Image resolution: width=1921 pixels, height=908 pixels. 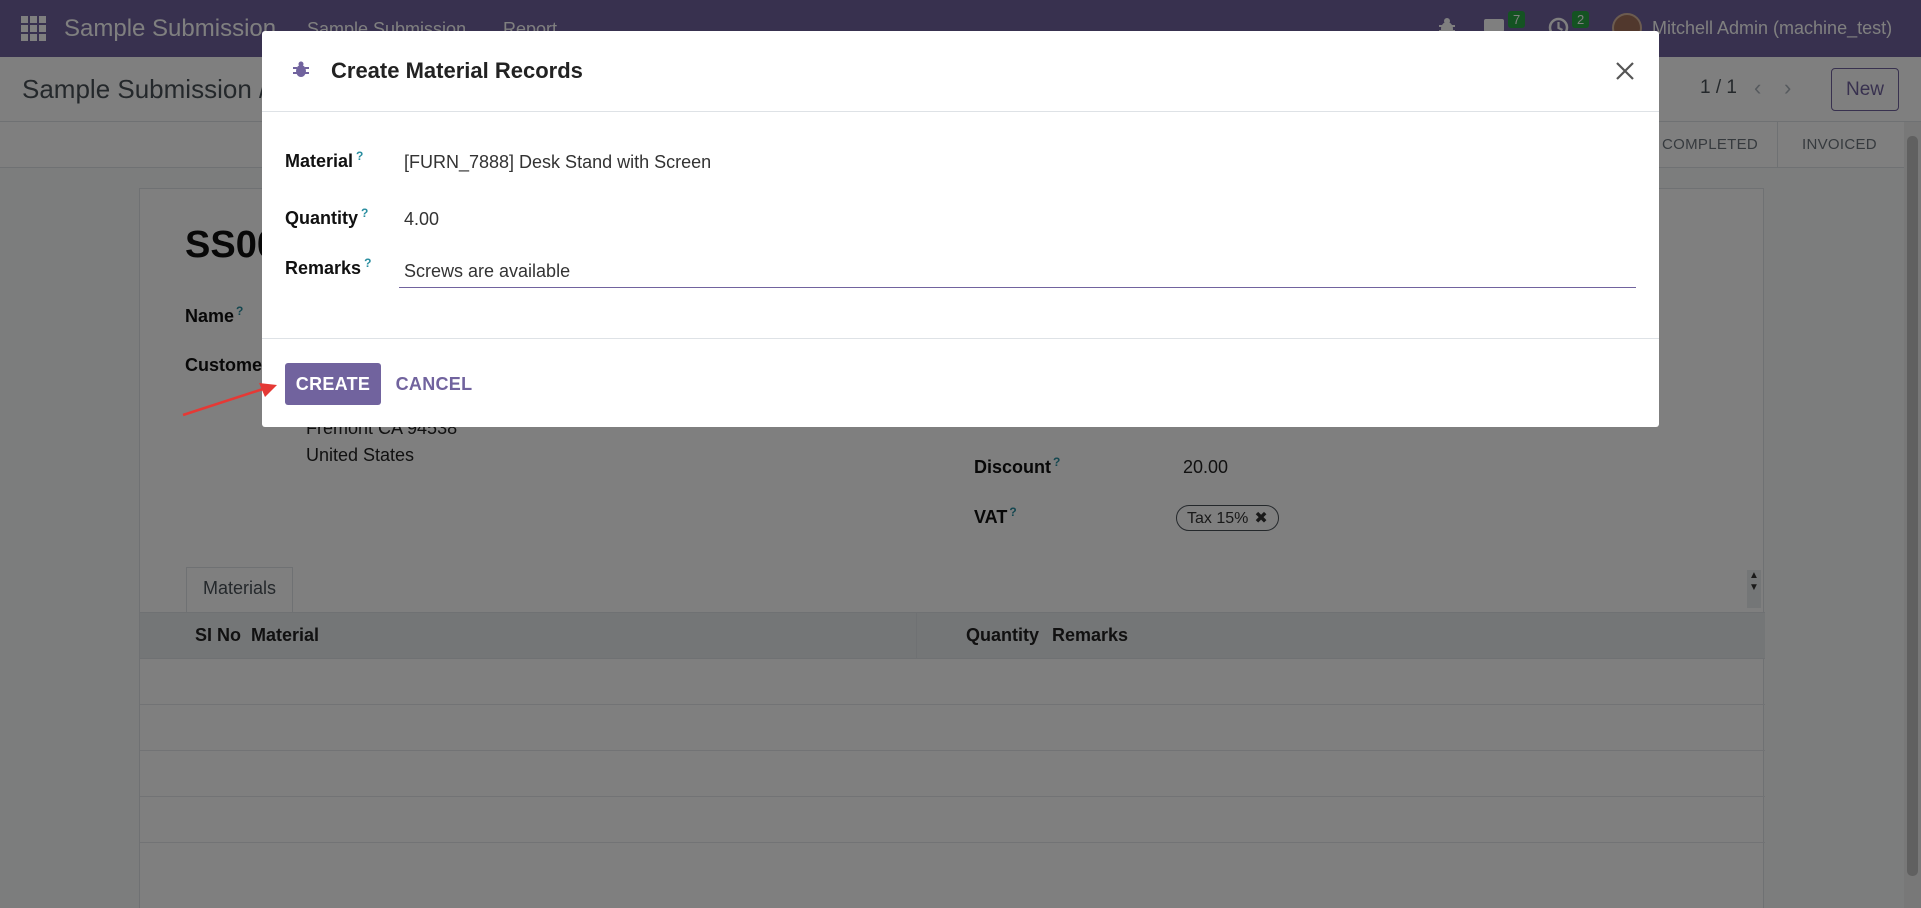 What do you see at coordinates (421, 219) in the screenshot?
I see `quantity-field: 4.00` at bounding box center [421, 219].